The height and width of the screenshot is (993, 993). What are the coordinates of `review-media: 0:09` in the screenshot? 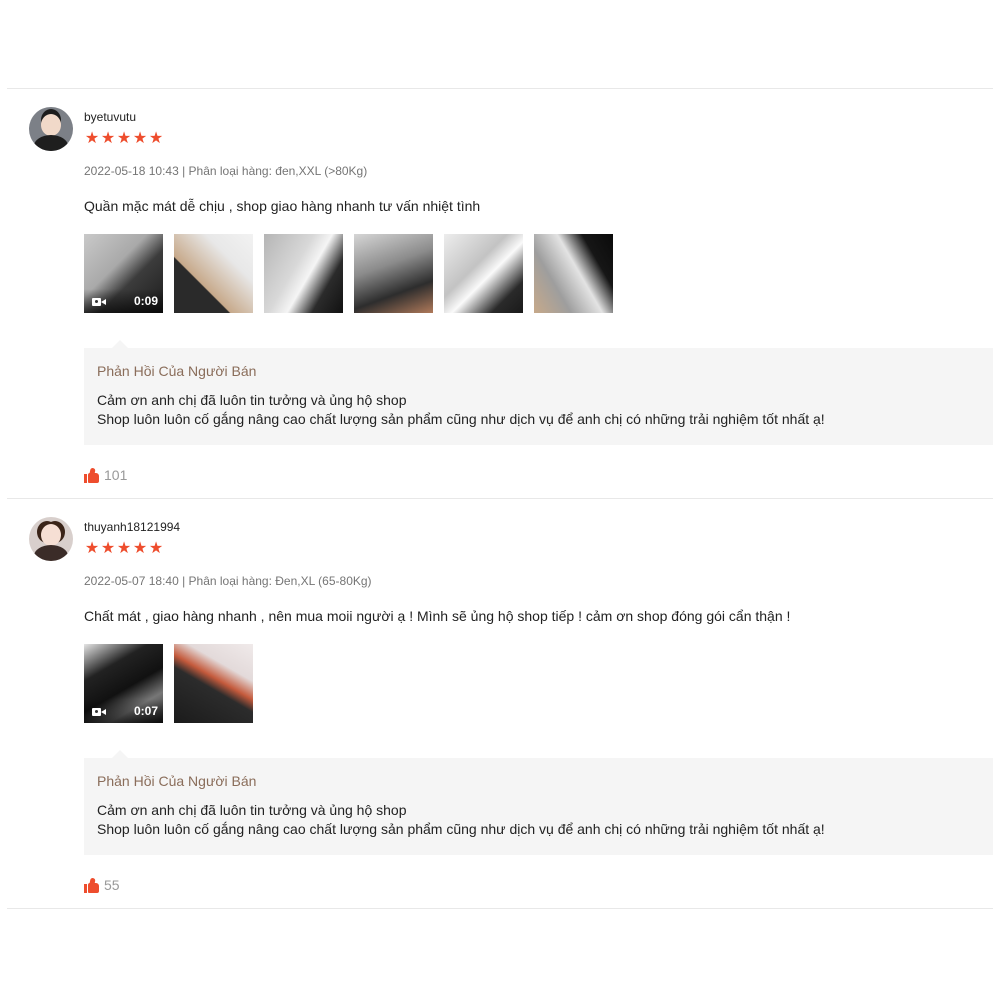 It's located at (348, 273).